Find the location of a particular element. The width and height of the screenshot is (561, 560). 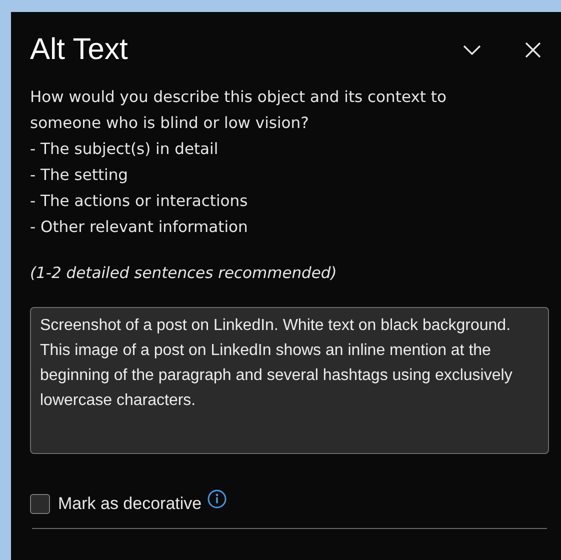

instruction-text: How would you describe this object and its context to someone who is blind or low vision? is located at coordinates (239, 110).